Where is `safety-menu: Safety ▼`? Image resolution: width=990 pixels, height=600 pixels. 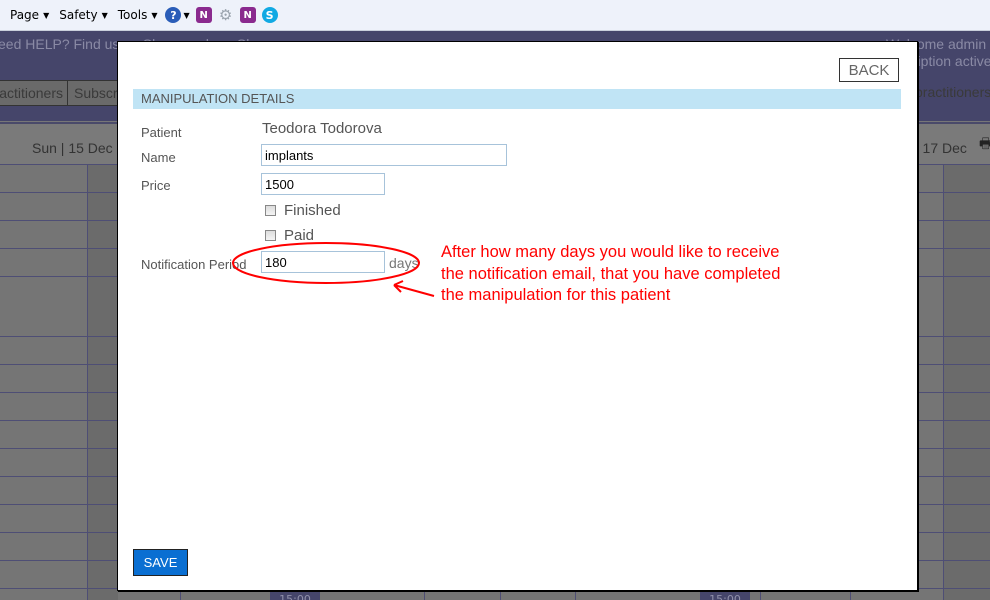 safety-menu: Safety ▼ is located at coordinates (83, 15).